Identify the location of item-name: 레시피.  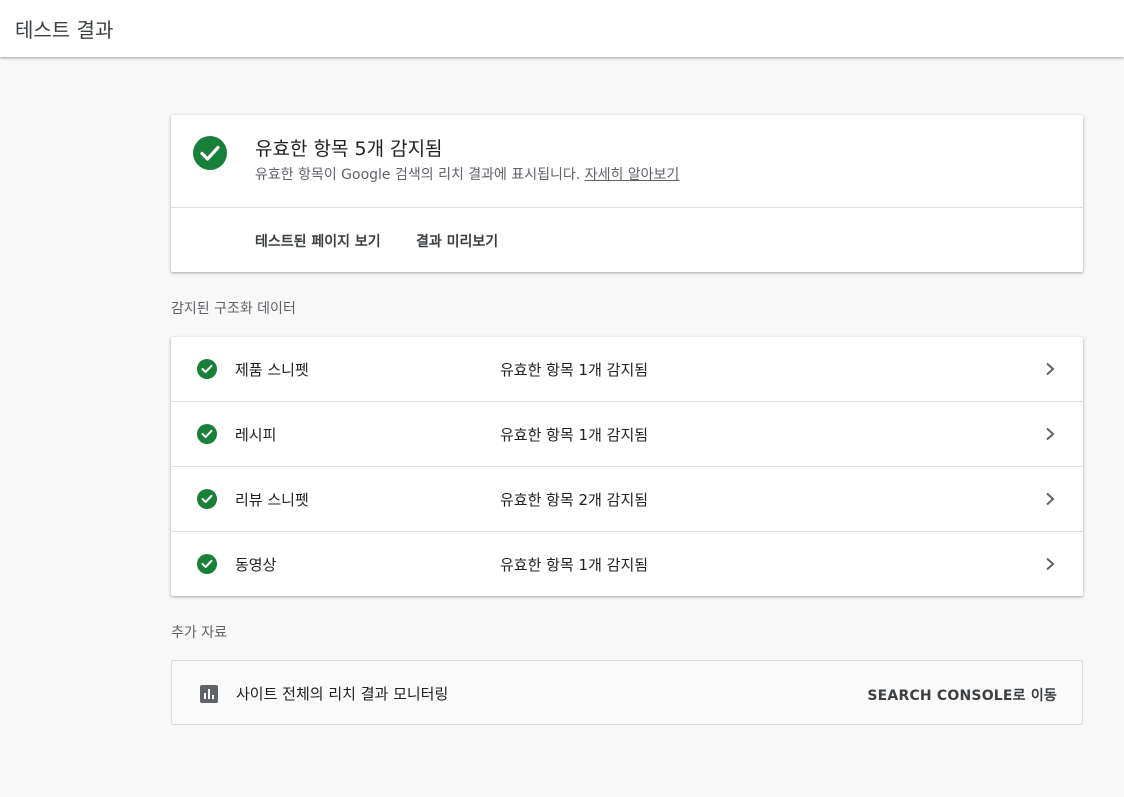
(256, 435).